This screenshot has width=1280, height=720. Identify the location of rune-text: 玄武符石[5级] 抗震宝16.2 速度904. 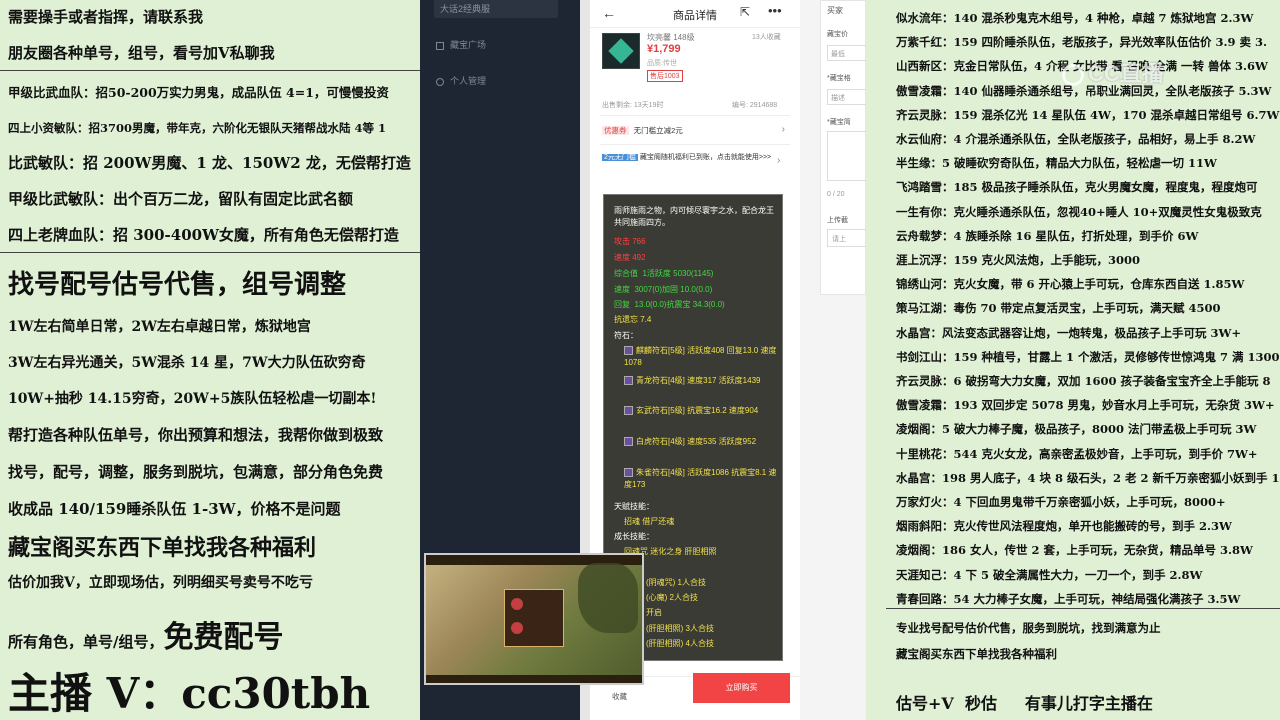
(697, 410).